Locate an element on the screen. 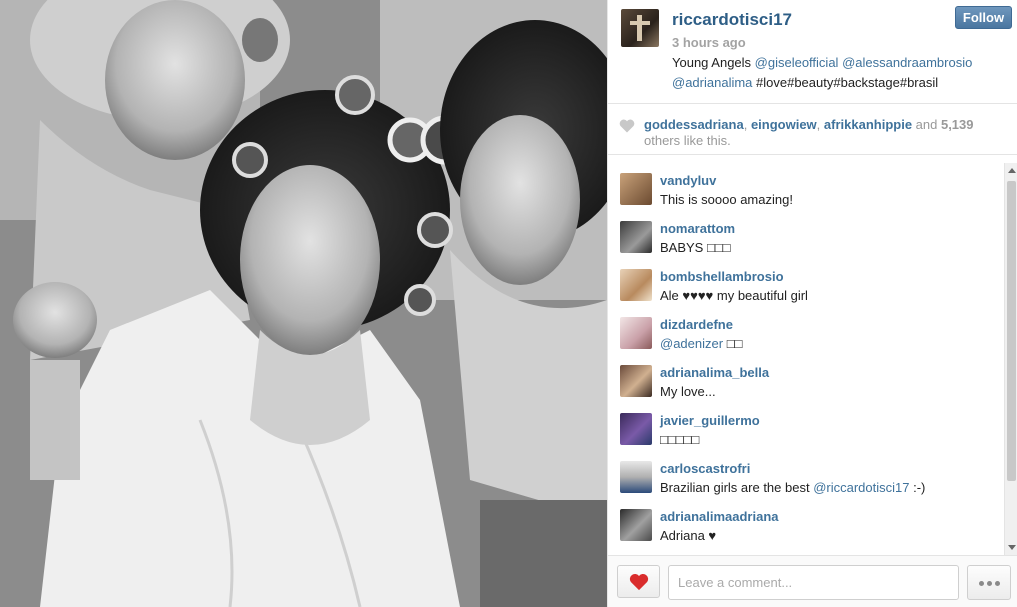 The image size is (1017, 607). comment-mention: @adenizer is located at coordinates (691, 343).